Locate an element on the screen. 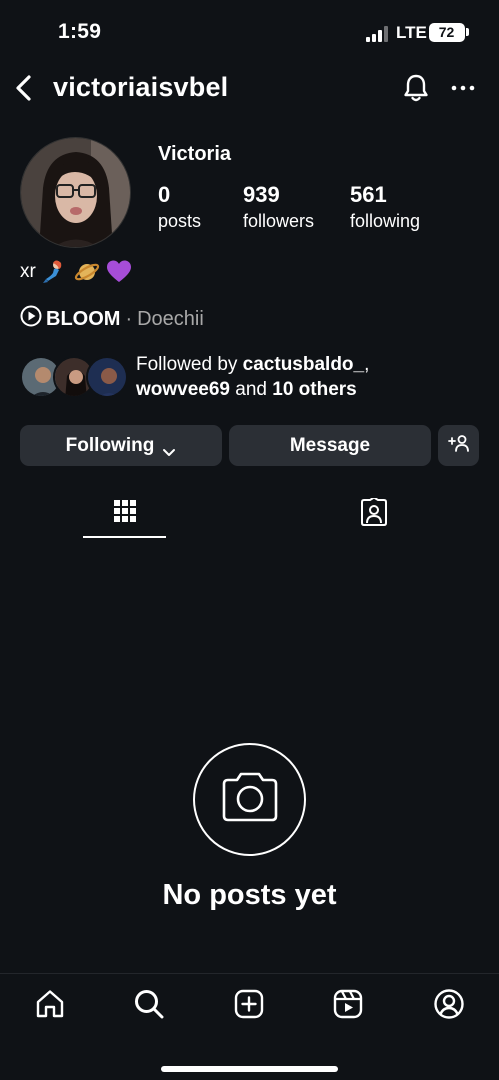  status-time: 1:59 is located at coordinates (80, 31).